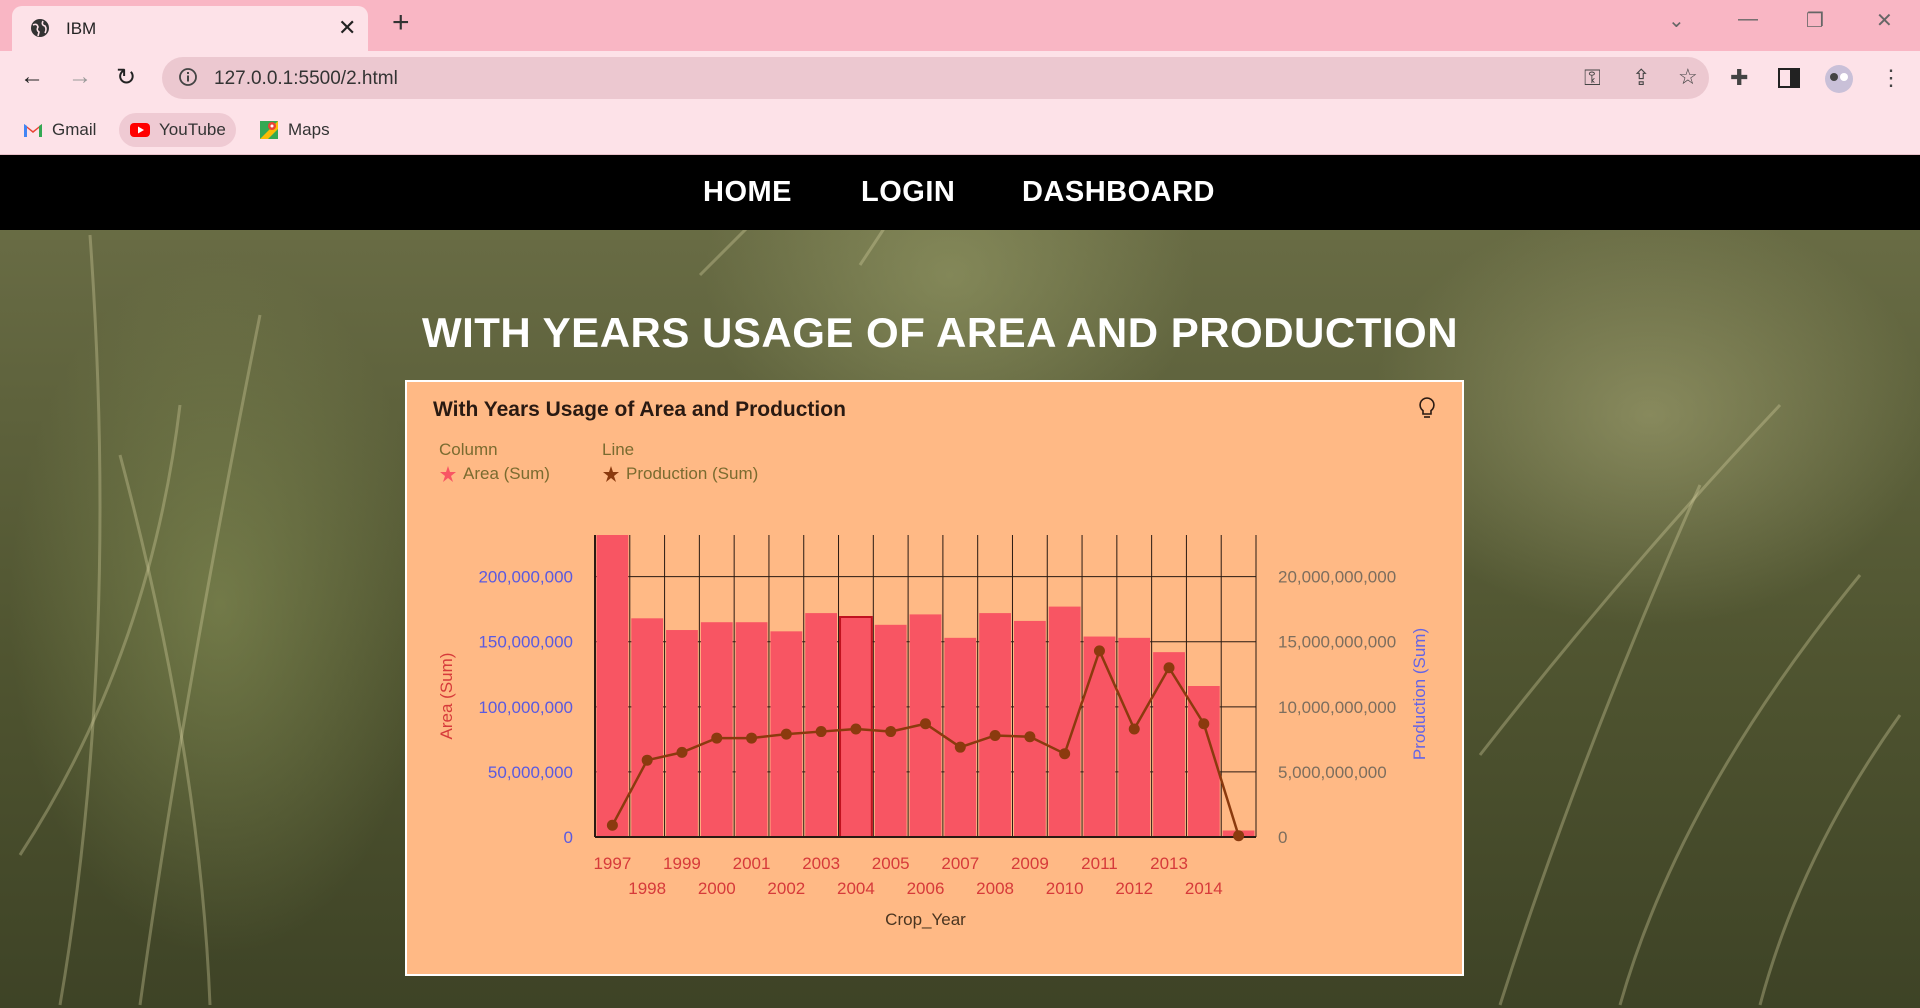 This screenshot has height=1008, width=1920. What do you see at coordinates (682, 863) in the screenshot?
I see `x-tick-label: 1999` at bounding box center [682, 863].